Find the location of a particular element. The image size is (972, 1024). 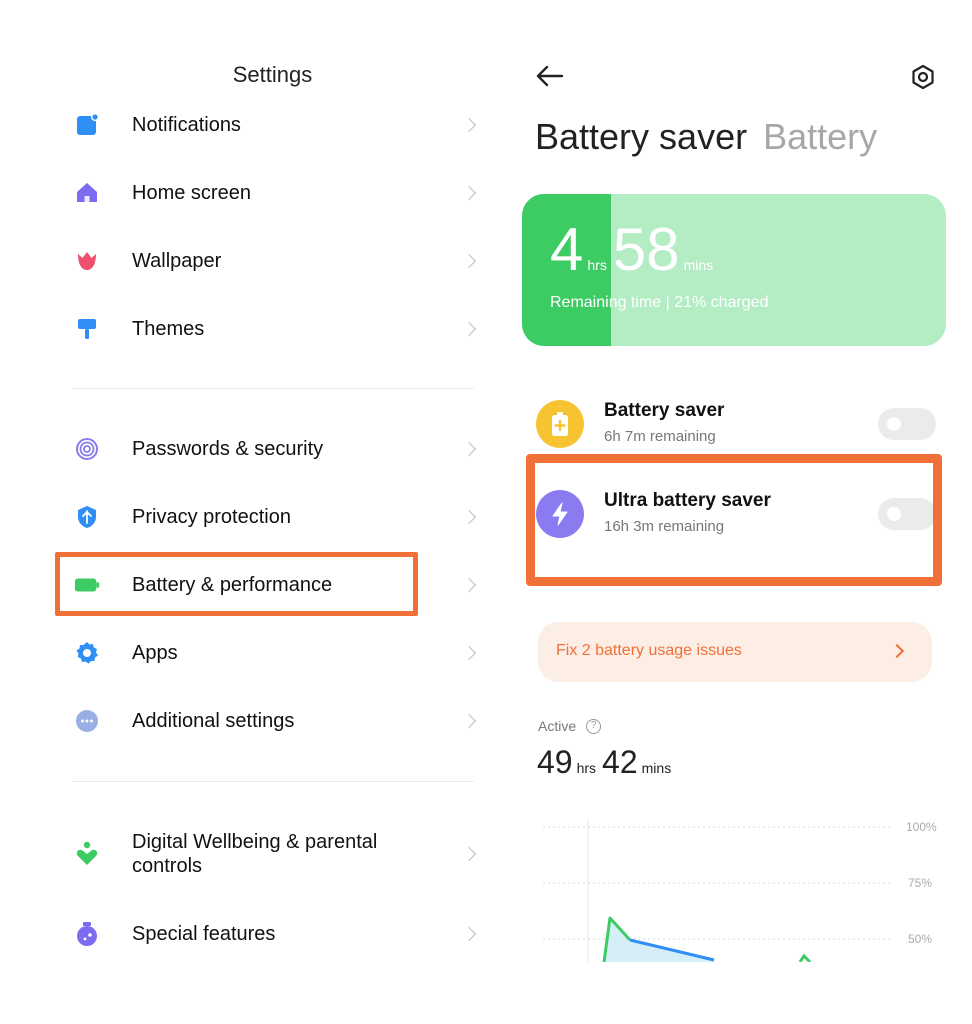

mode-subtitle: 6h 7m remaining is located at coordinates (660, 436).